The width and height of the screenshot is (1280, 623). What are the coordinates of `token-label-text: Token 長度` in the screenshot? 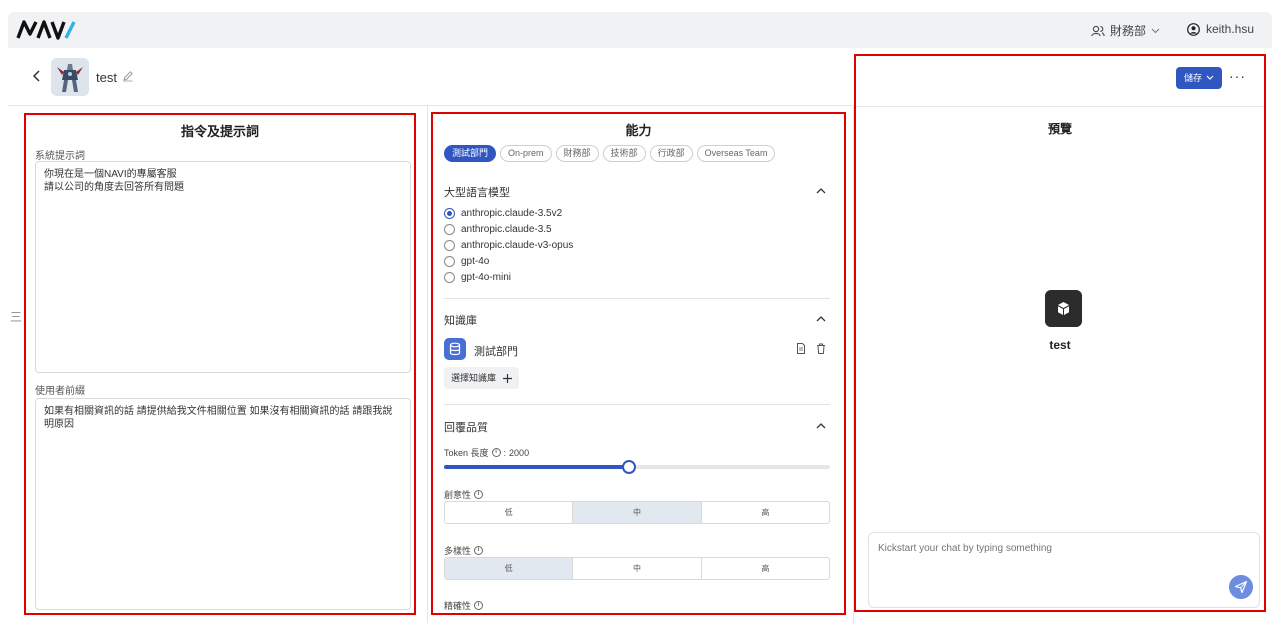 It's located at (466, 453).